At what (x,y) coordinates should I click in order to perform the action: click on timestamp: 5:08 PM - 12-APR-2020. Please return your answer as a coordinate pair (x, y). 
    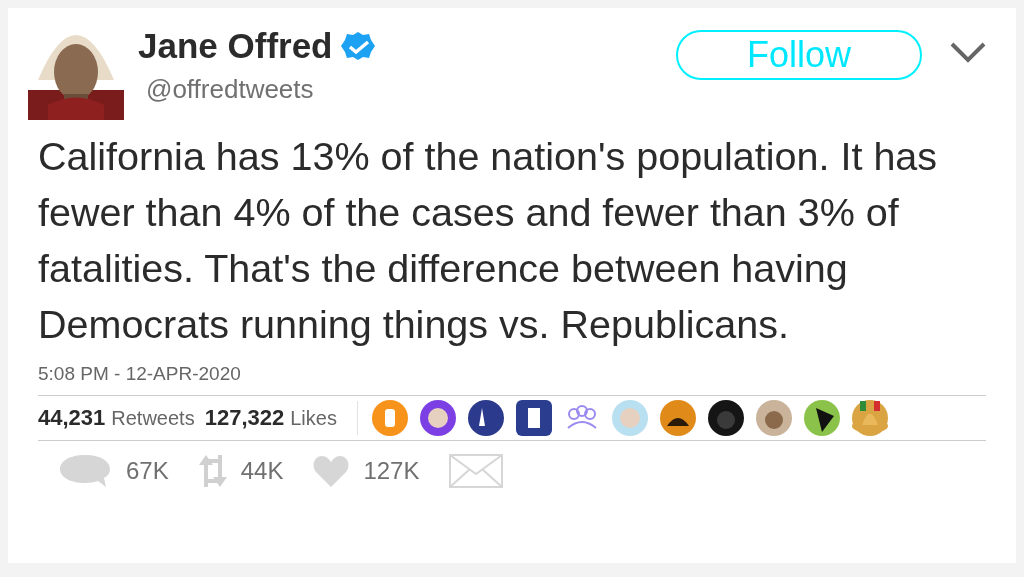
    Looking at the image, I should click on (140, 374).